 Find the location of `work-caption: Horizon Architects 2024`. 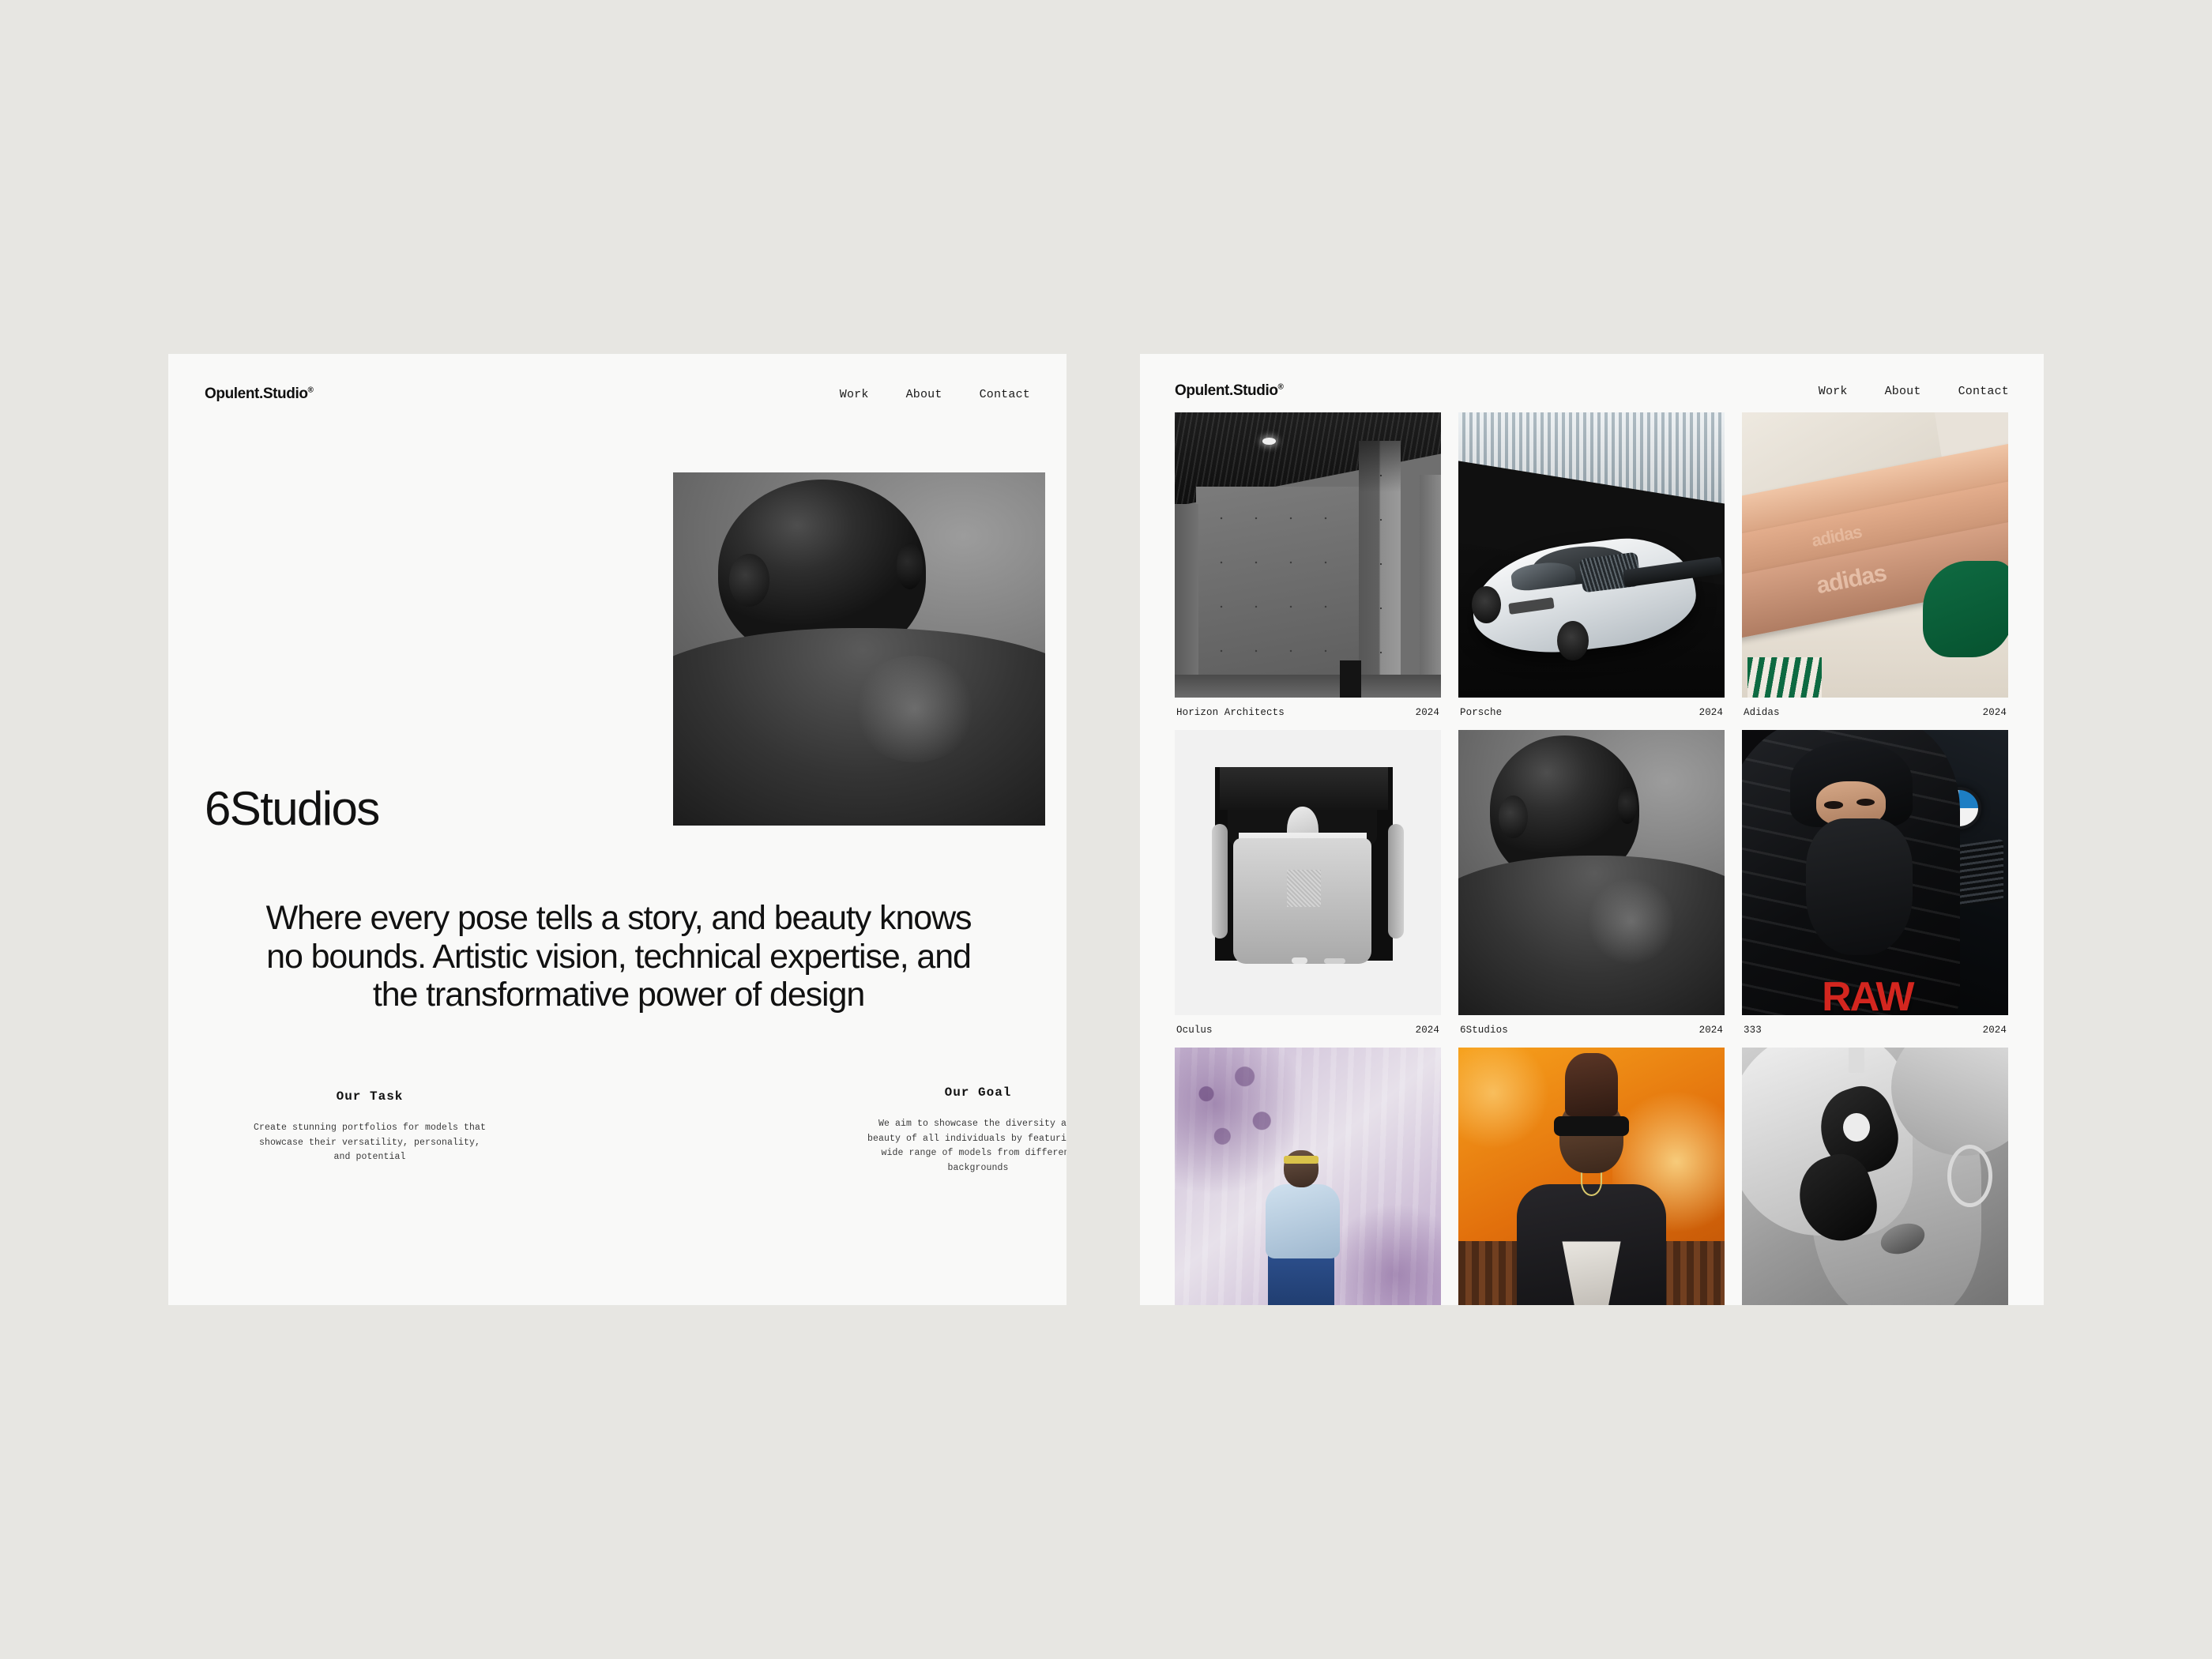

work-caption: Horizon Architects 2024 is located at coordinates (1308, 714).